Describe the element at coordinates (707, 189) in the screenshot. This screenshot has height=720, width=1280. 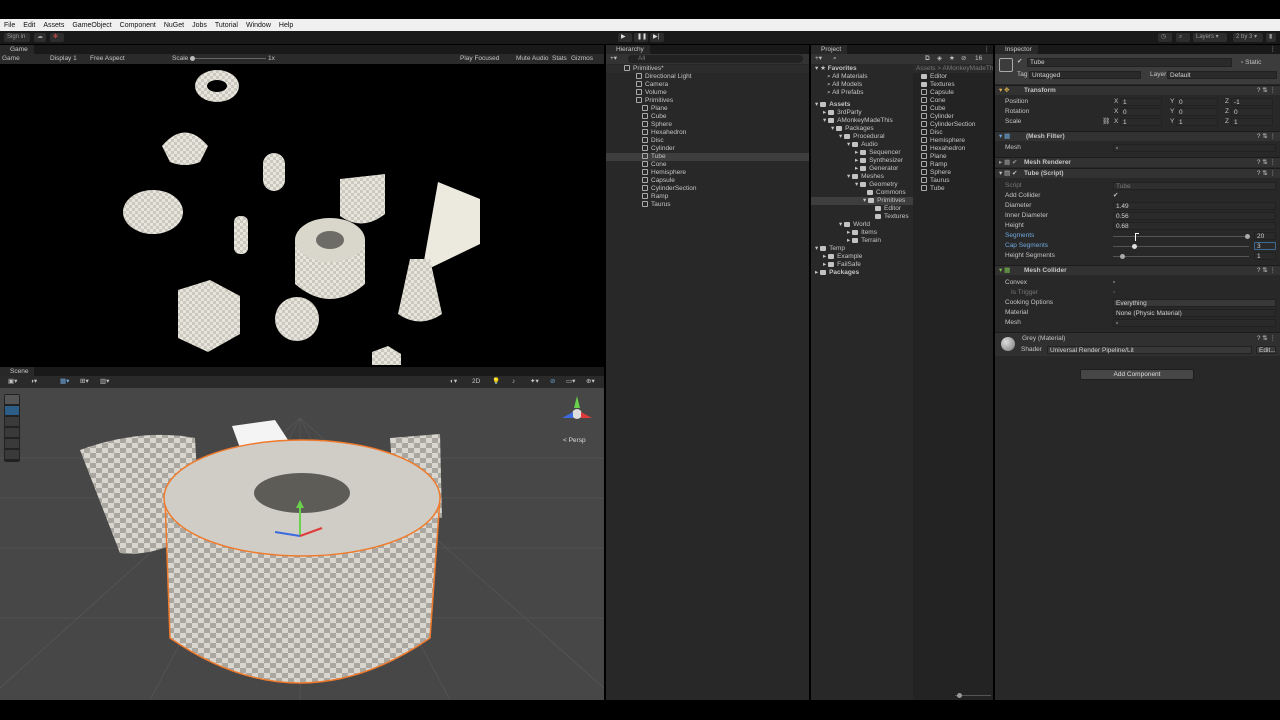
I see `hierarchy-item: CylinderSection` at that location.